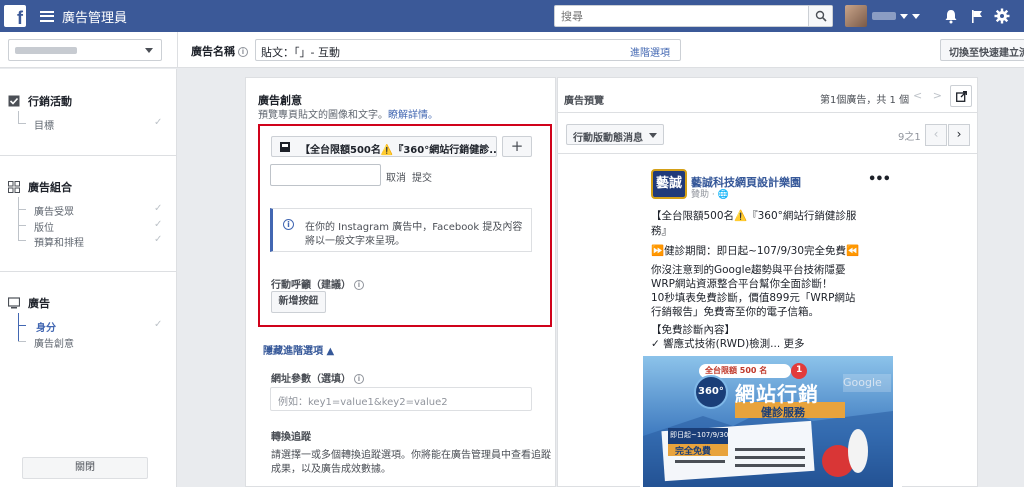  Describe the element at coordinates (14, 187) in the screenshot. I see `grid-icon` at that location.